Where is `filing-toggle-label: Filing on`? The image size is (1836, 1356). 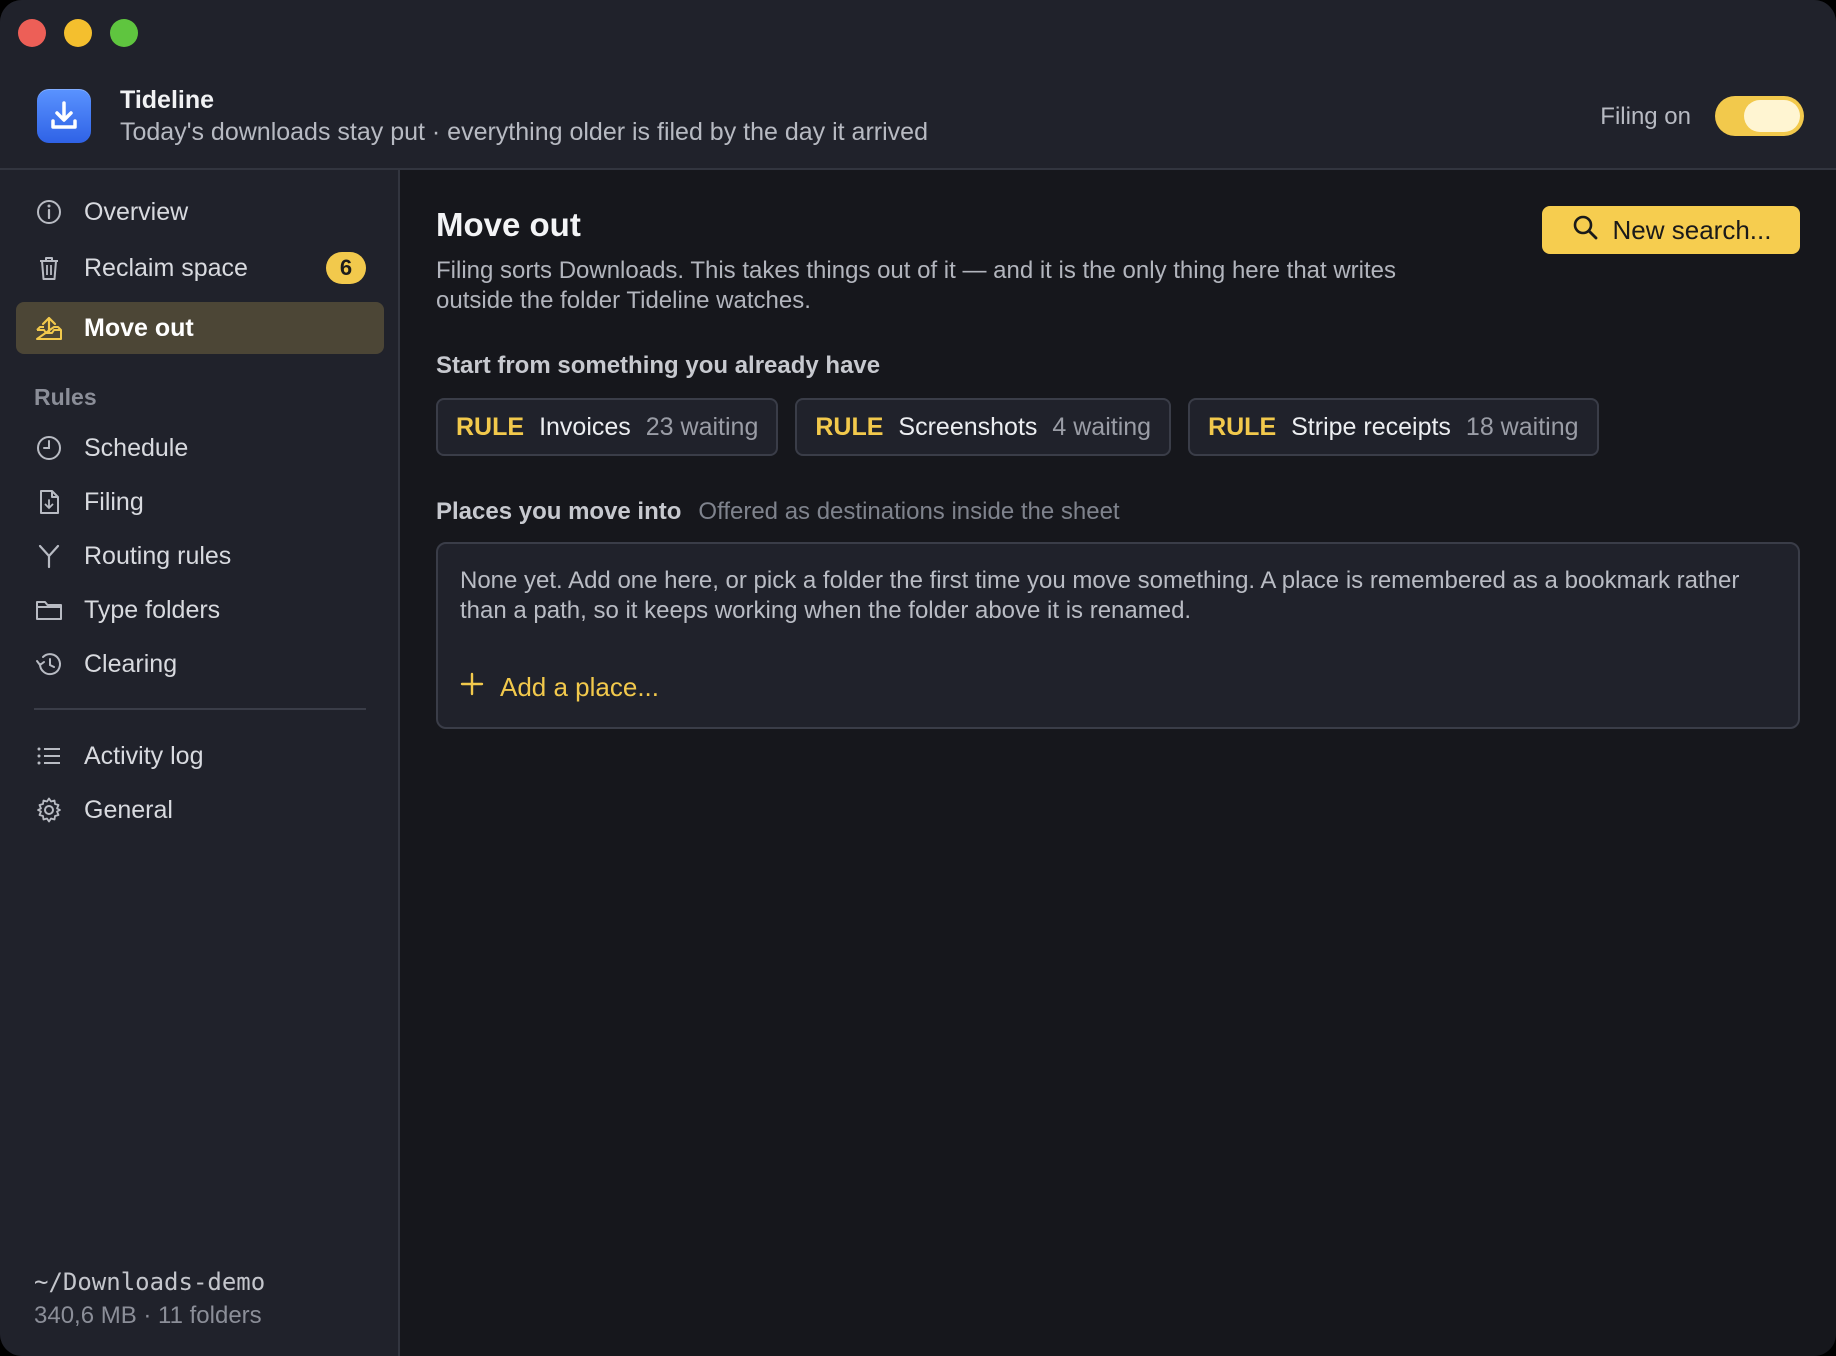
filing-toggle-label: Filing on is located at coordinates (1645, 116).